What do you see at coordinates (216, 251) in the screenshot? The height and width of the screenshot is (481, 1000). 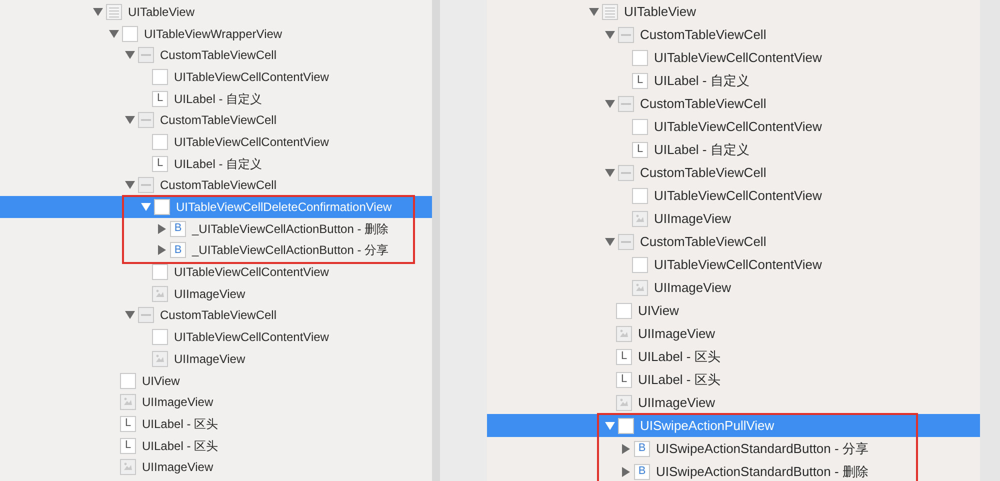 I see `tree-row: B _UITableViewCellActionButton - 分享` at bounding box center [216, 251].